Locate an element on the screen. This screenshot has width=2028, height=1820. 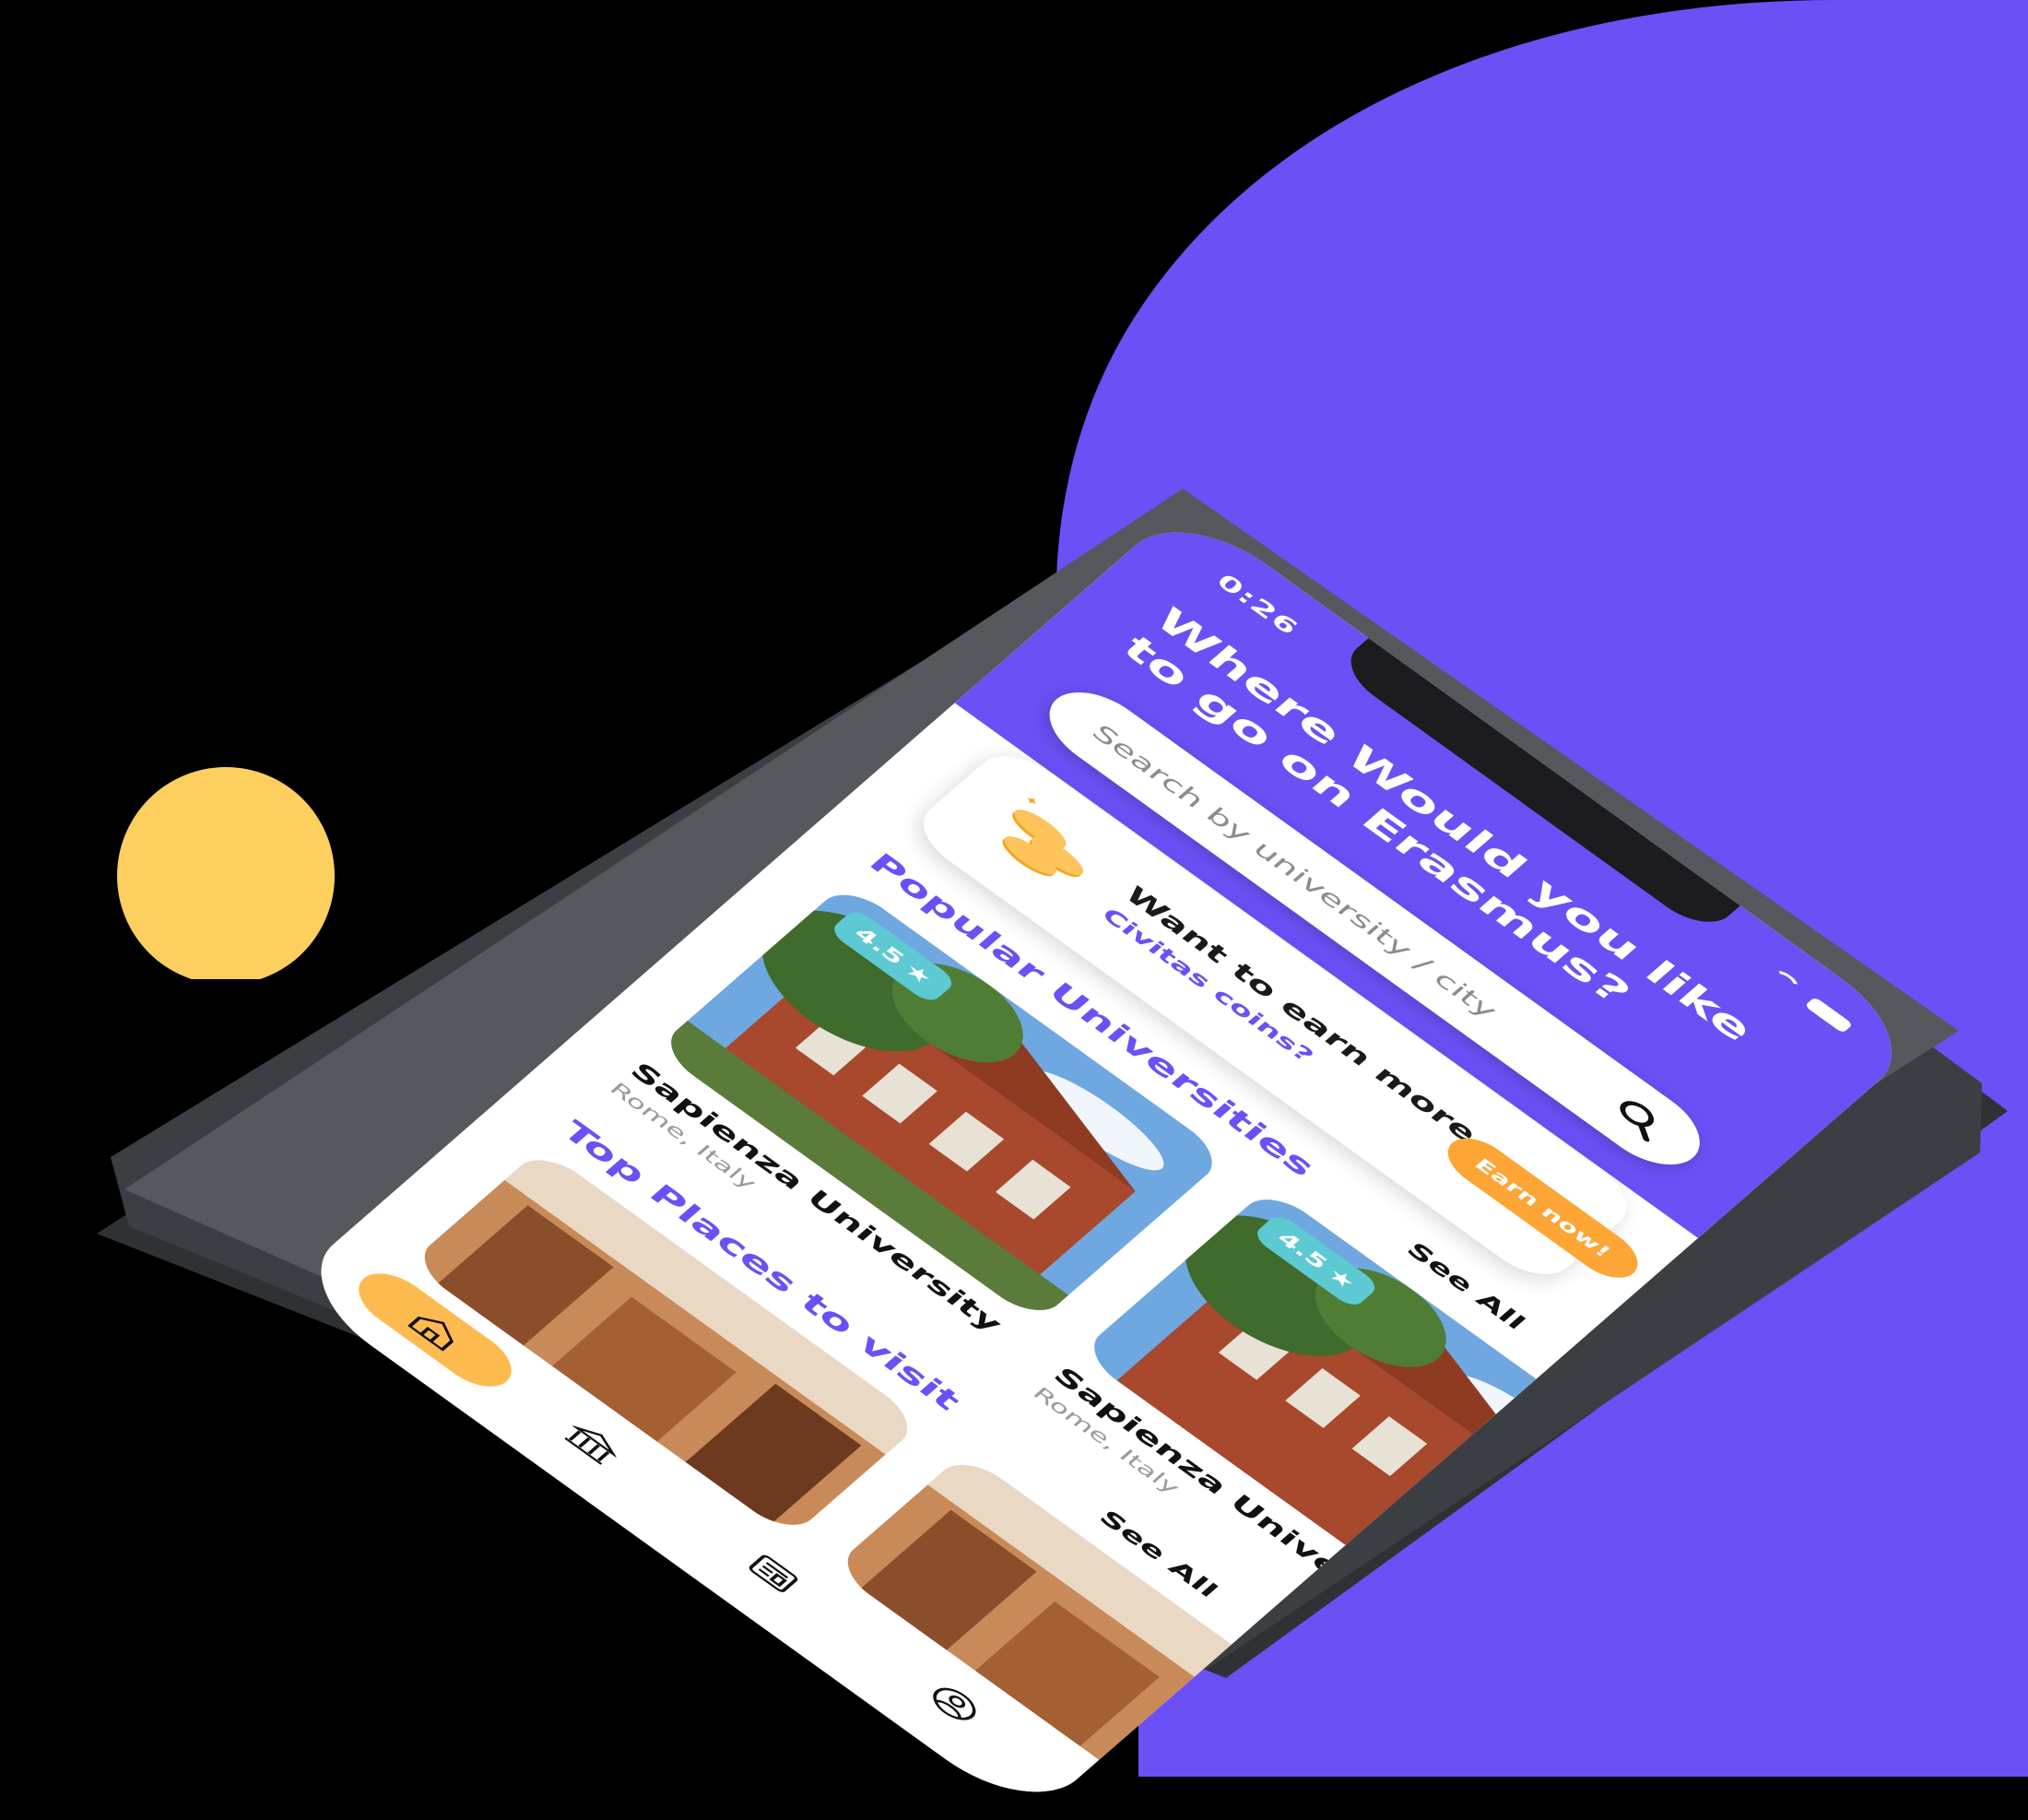
yellow-blob is located at coordinates (226, 873).